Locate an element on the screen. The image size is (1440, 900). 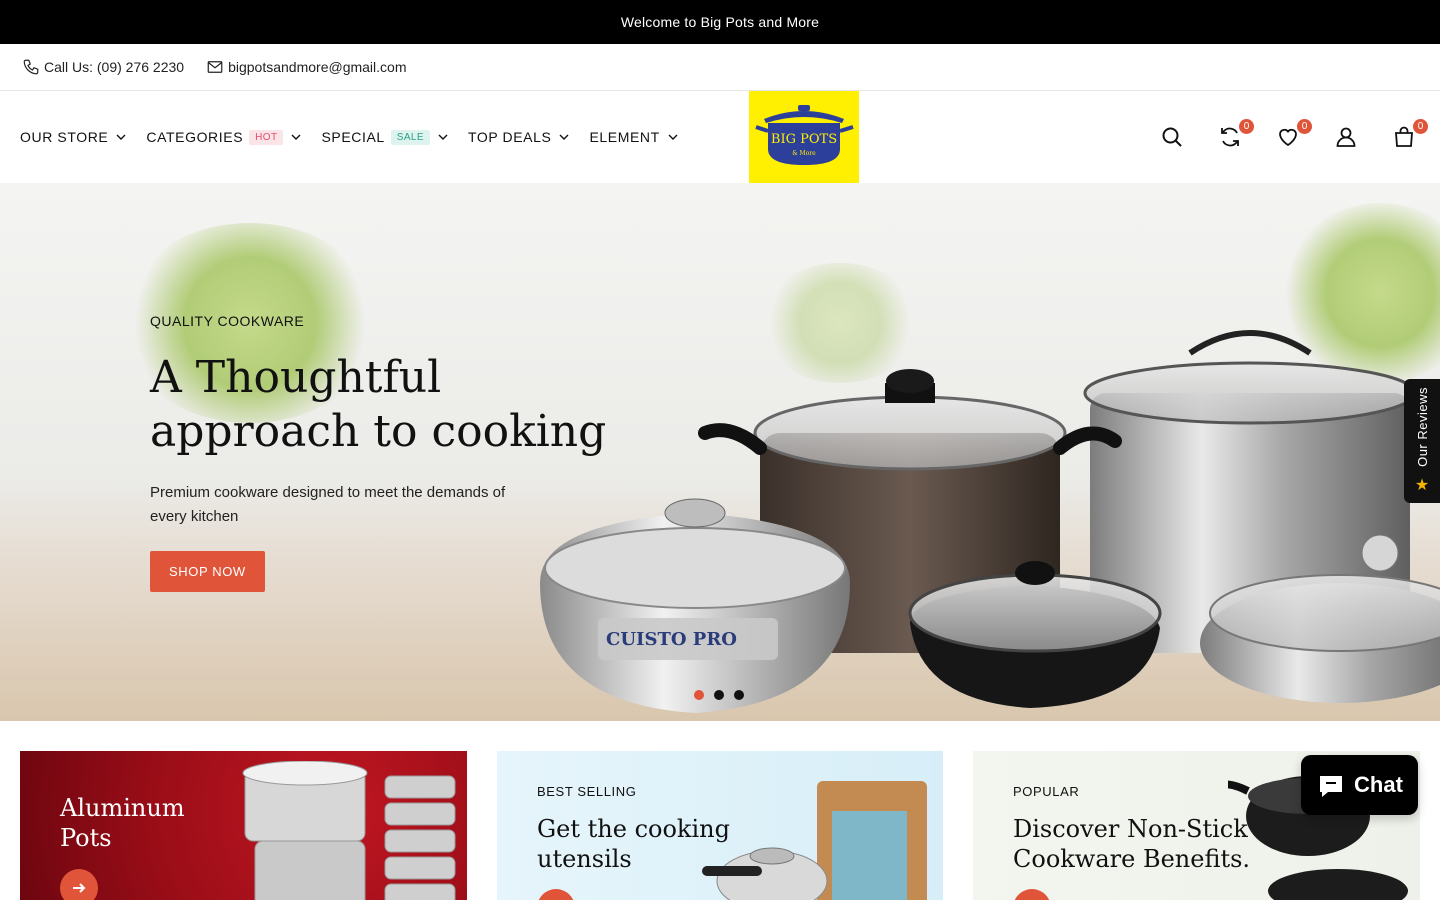
email-link: bigpotsandmore@gmail.com is located at coordinates (306, 67).